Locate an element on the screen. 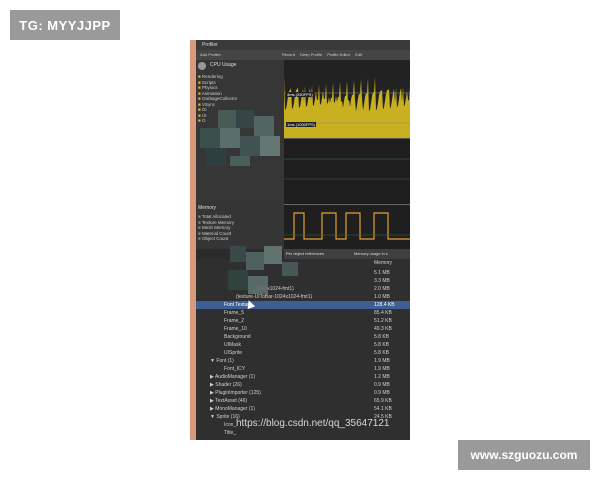 The image size is (600, 480). row-memory: 1.2 MB is located at coordinates (382, 377).